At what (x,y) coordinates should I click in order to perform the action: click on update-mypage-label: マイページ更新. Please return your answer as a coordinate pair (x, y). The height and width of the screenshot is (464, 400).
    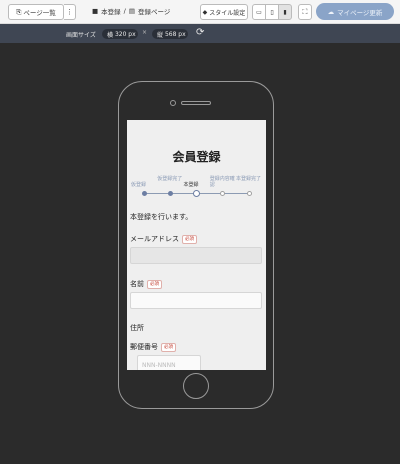
    Looking at the image, I should click on (360, 12).